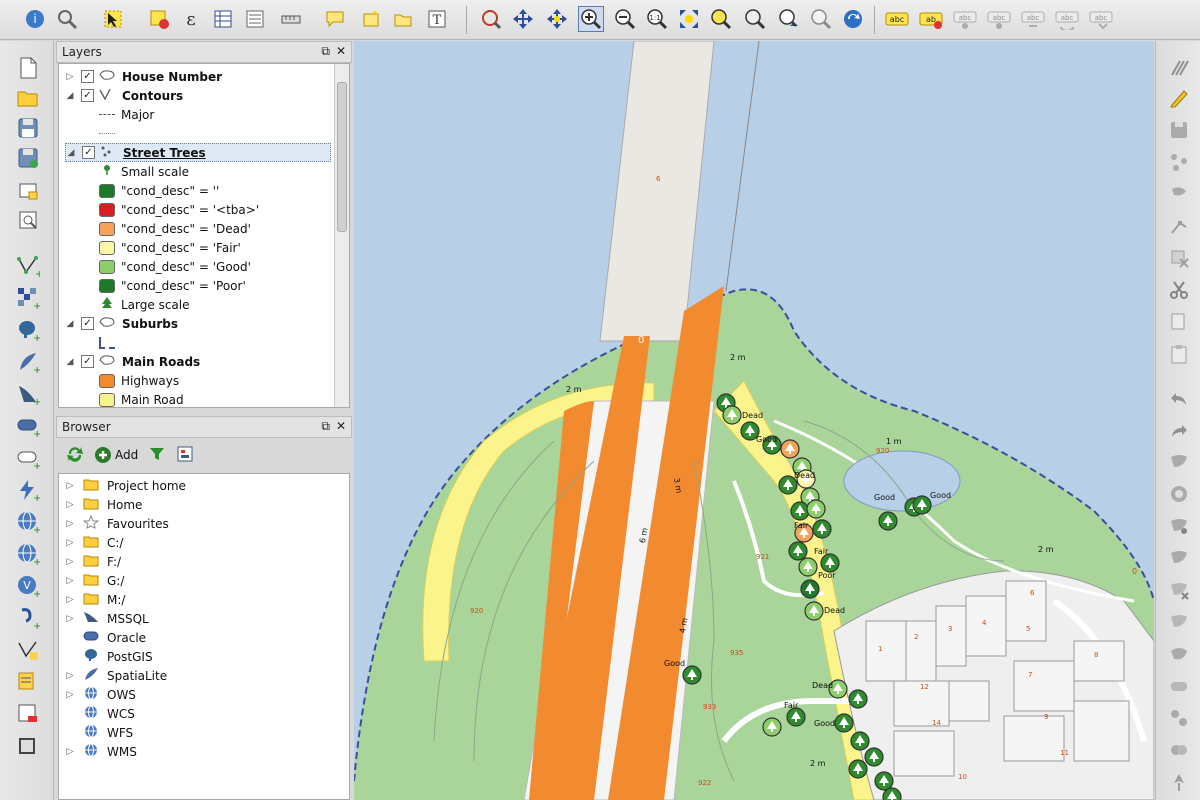 The image size is (1200, 800). Describe the element at coordinates (223, 19) in the screenshot. I see `attribute-table-button` at that location.